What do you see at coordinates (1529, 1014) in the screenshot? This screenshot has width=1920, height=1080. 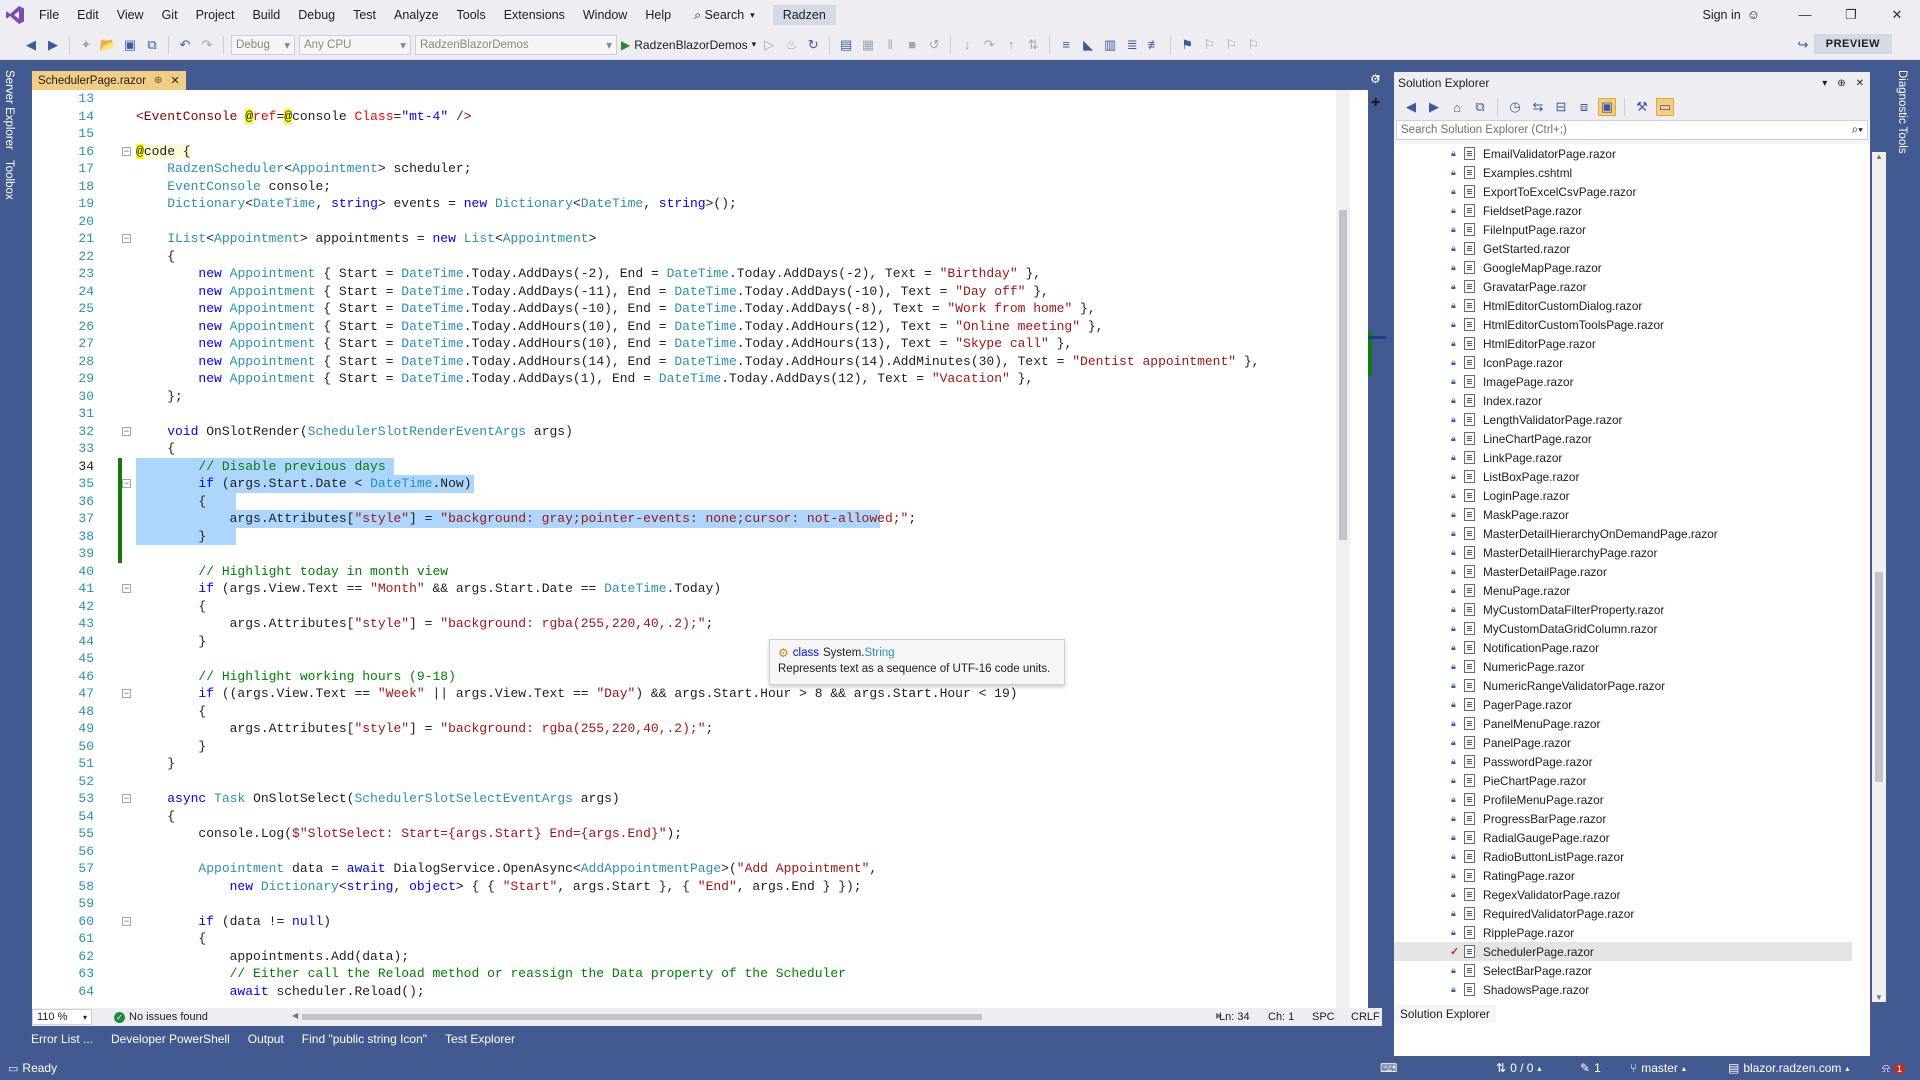 I see `tab-properties: Properties` at bounding box center [1529, 1014].